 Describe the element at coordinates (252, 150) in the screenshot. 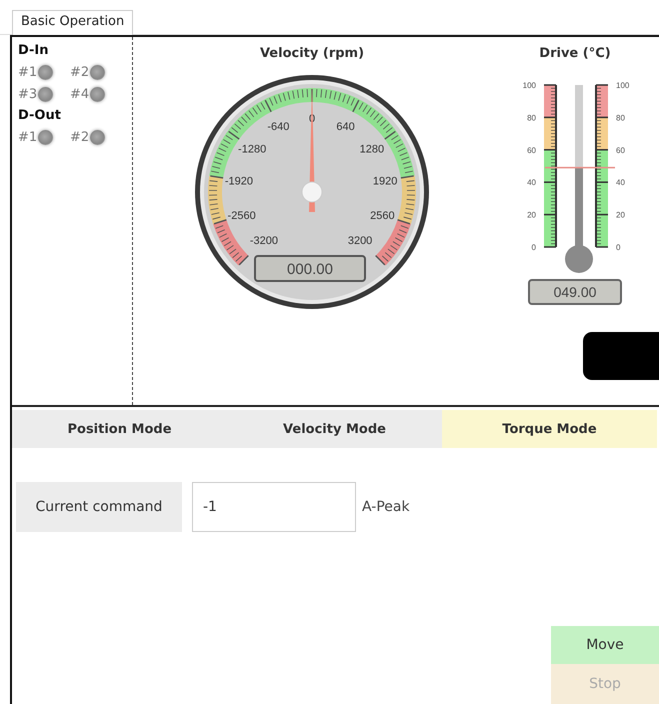

I see `scale-label: -1280` at that location.